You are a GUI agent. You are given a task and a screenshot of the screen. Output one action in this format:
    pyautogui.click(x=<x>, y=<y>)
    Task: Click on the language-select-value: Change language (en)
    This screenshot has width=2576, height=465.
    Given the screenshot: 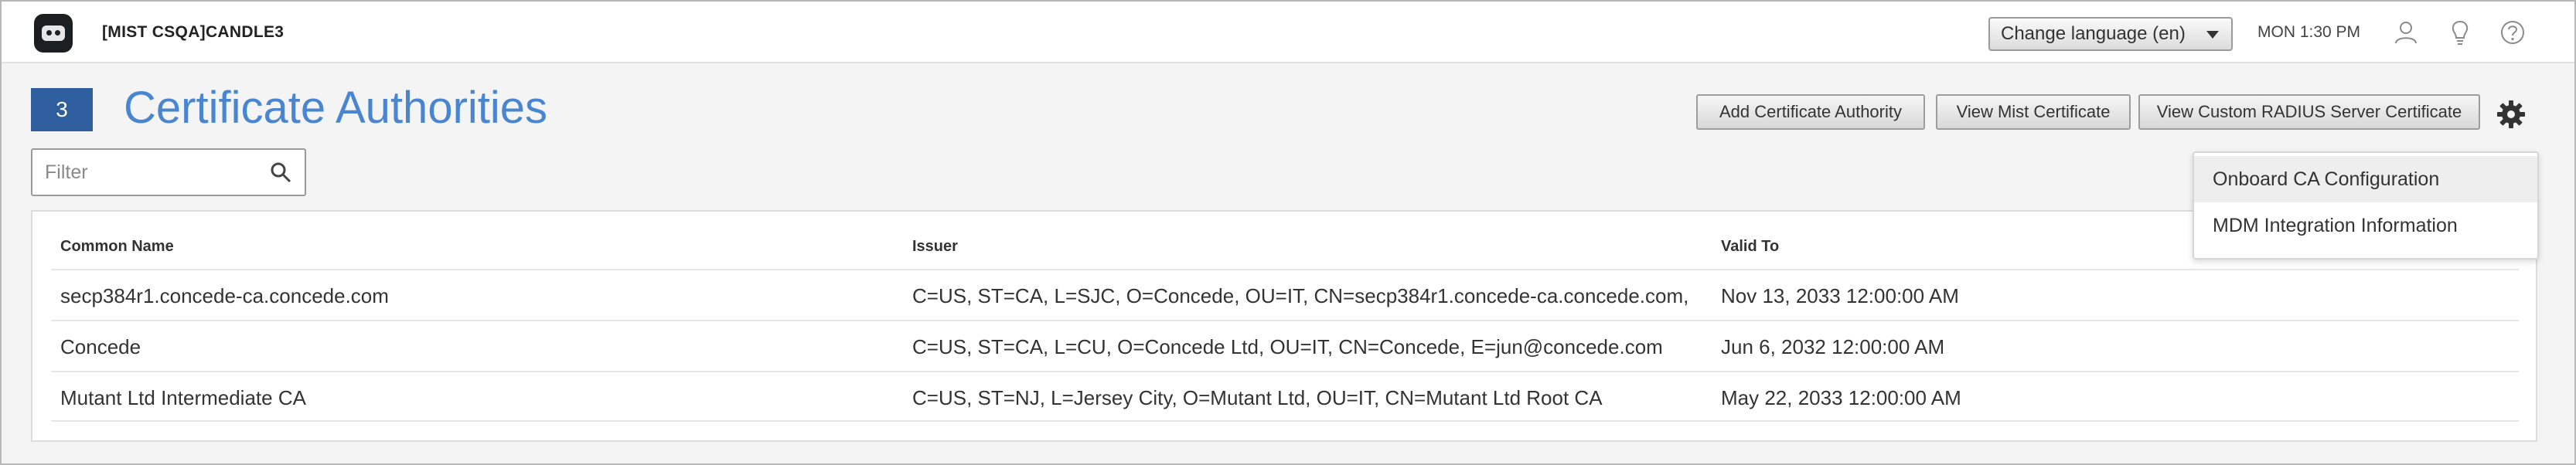 What is the action you would take?
    pyautogui.click(x=2093, y=34)
    